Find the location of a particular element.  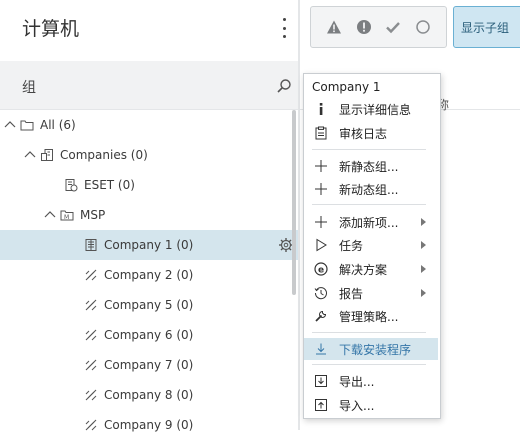

menu-item-label: 解决方案 is located at coordinates (363, 269).